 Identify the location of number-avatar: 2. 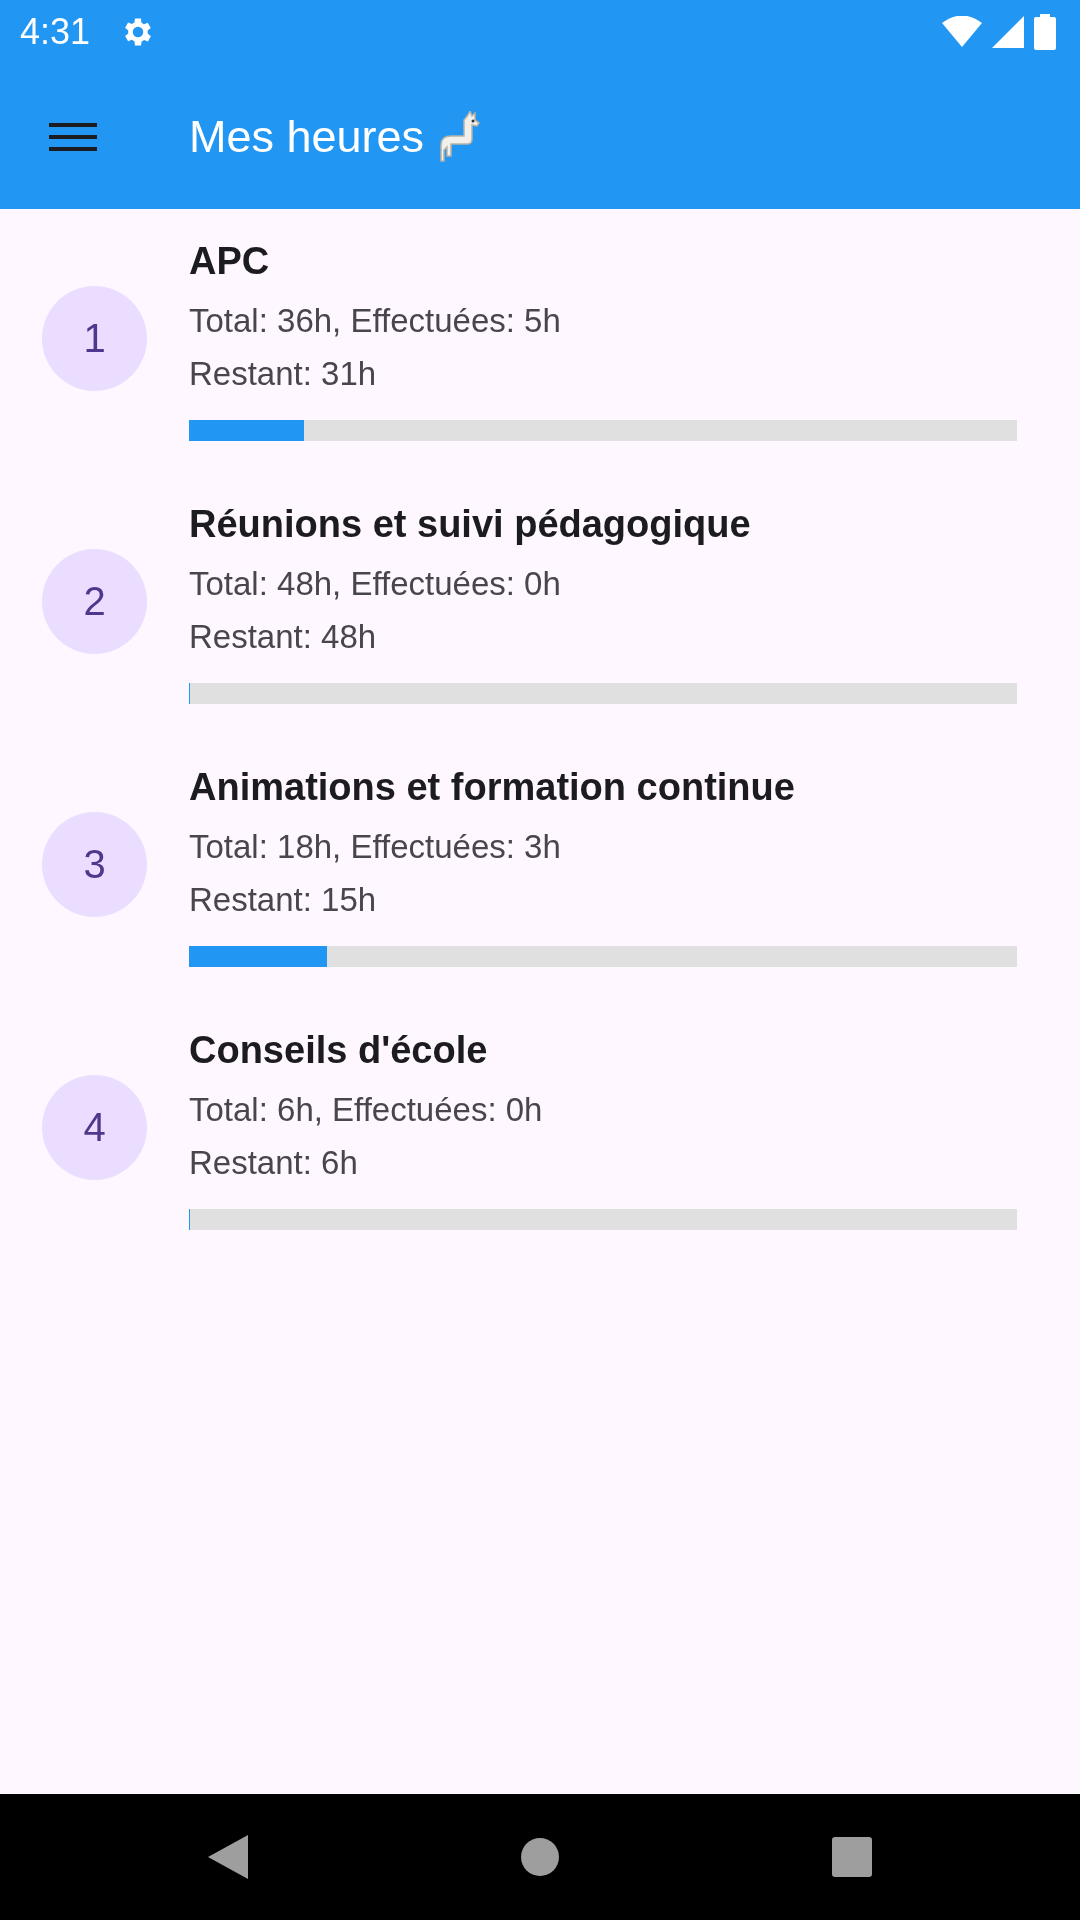
(94, 601).